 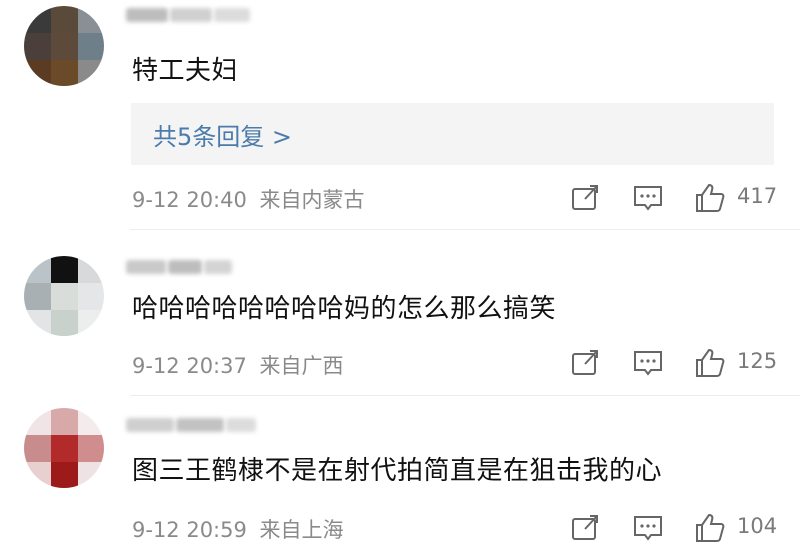 I want to click on comment-actions: 104, so click(x=682, y=528).